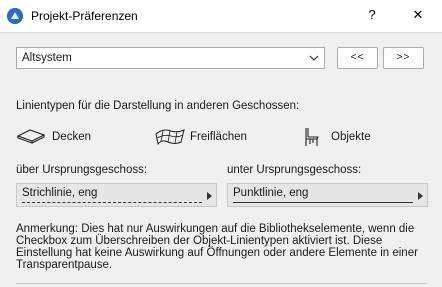 The image size is (442, 287). I want to click on chair-icon, so click(312, 137).